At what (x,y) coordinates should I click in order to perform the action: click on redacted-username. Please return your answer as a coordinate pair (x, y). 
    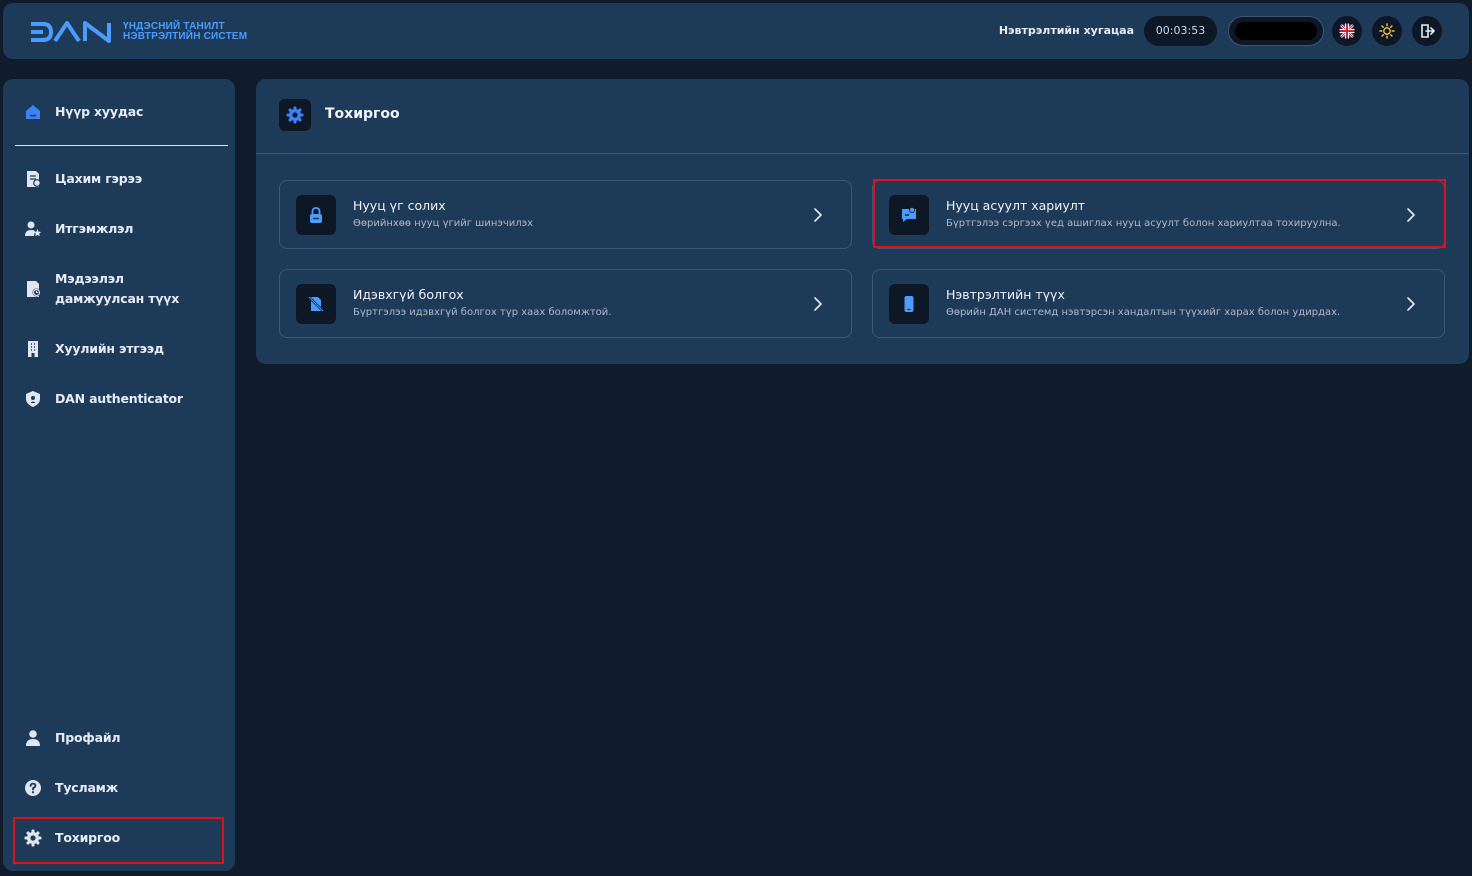
    Looking at the image, I should click on (1276, 31).